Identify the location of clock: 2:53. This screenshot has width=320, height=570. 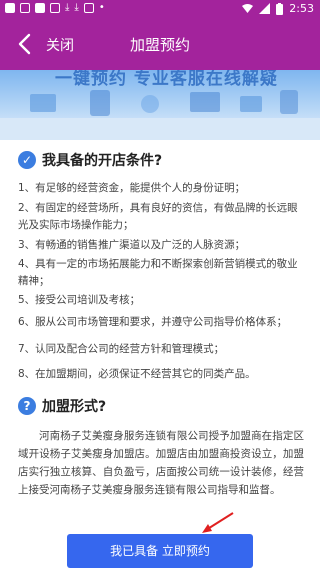
(301, 8).